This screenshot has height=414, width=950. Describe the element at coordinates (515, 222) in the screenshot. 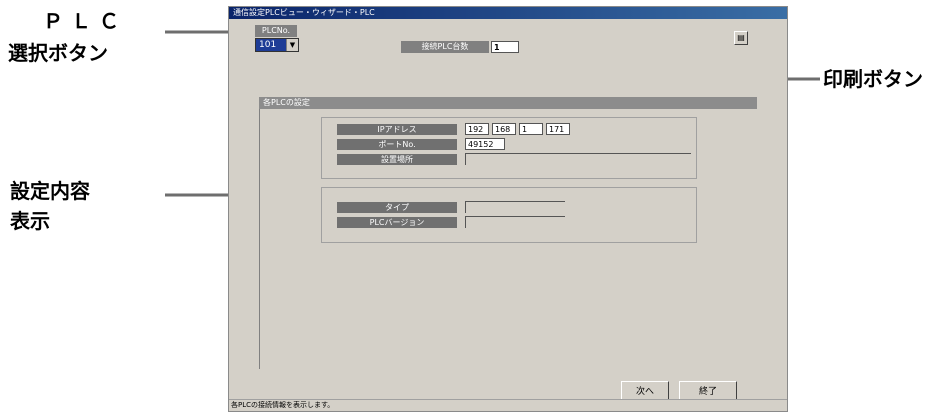

I see `plc-version-field` at that location.